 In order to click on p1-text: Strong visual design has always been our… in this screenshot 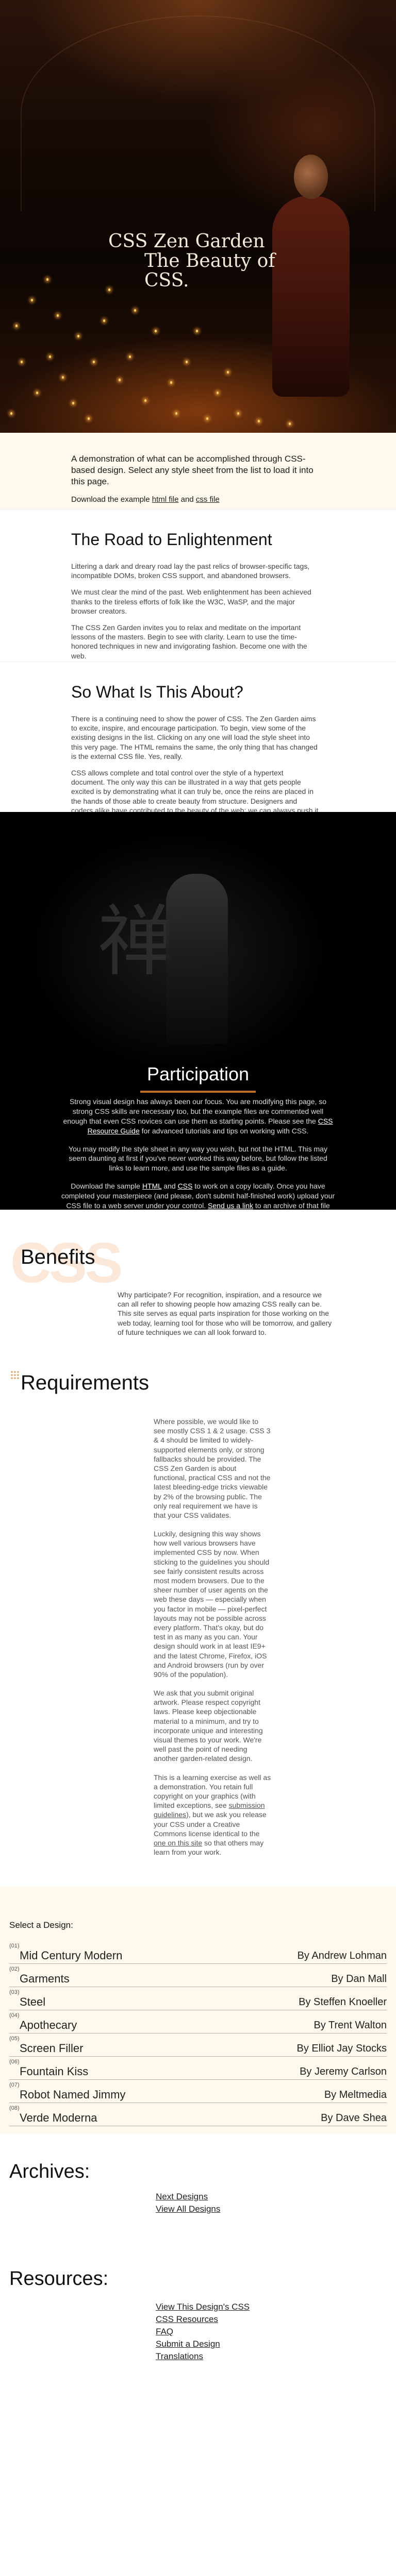, I will do `click(195, 1111)`.